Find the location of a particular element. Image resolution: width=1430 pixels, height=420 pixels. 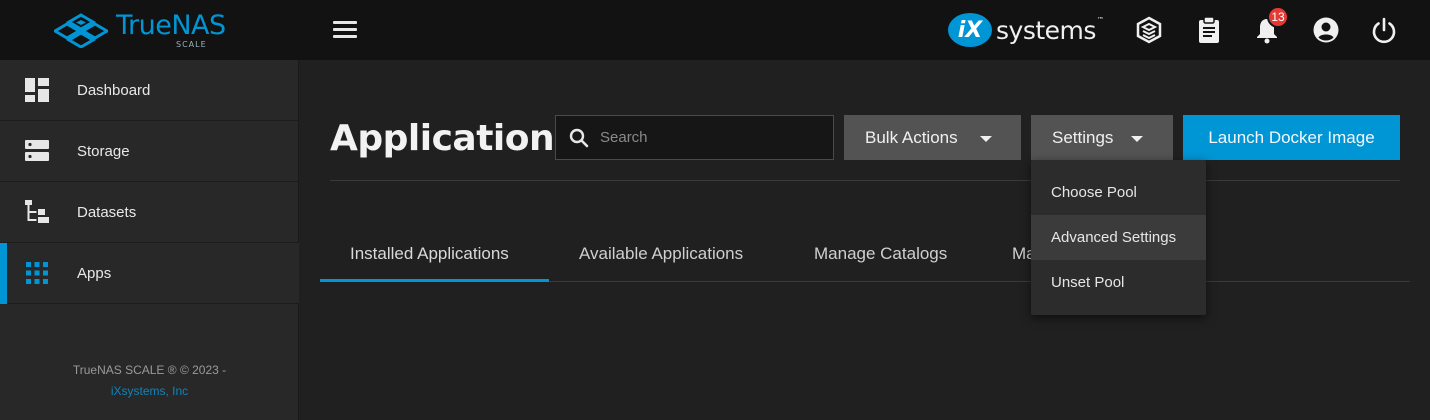

power-button is located at coordinates (1384, 30).